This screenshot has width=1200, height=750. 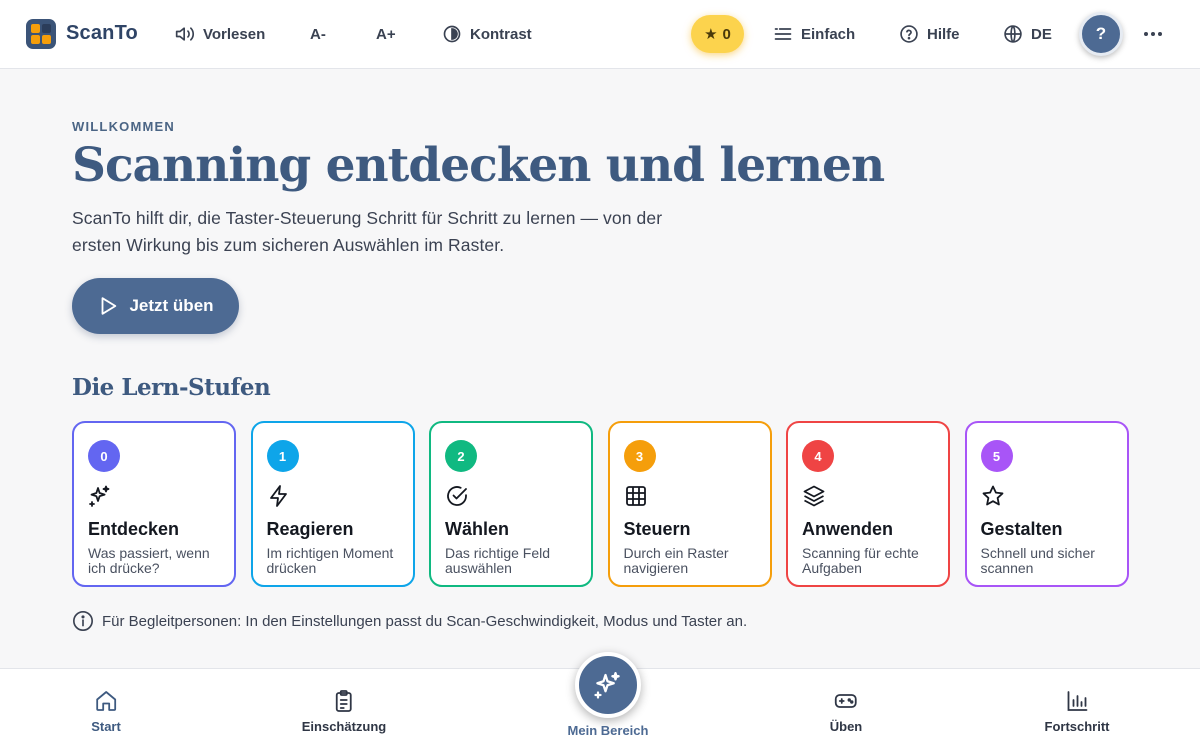 I want to click on lightning-icon, so click(x=278, y=496).